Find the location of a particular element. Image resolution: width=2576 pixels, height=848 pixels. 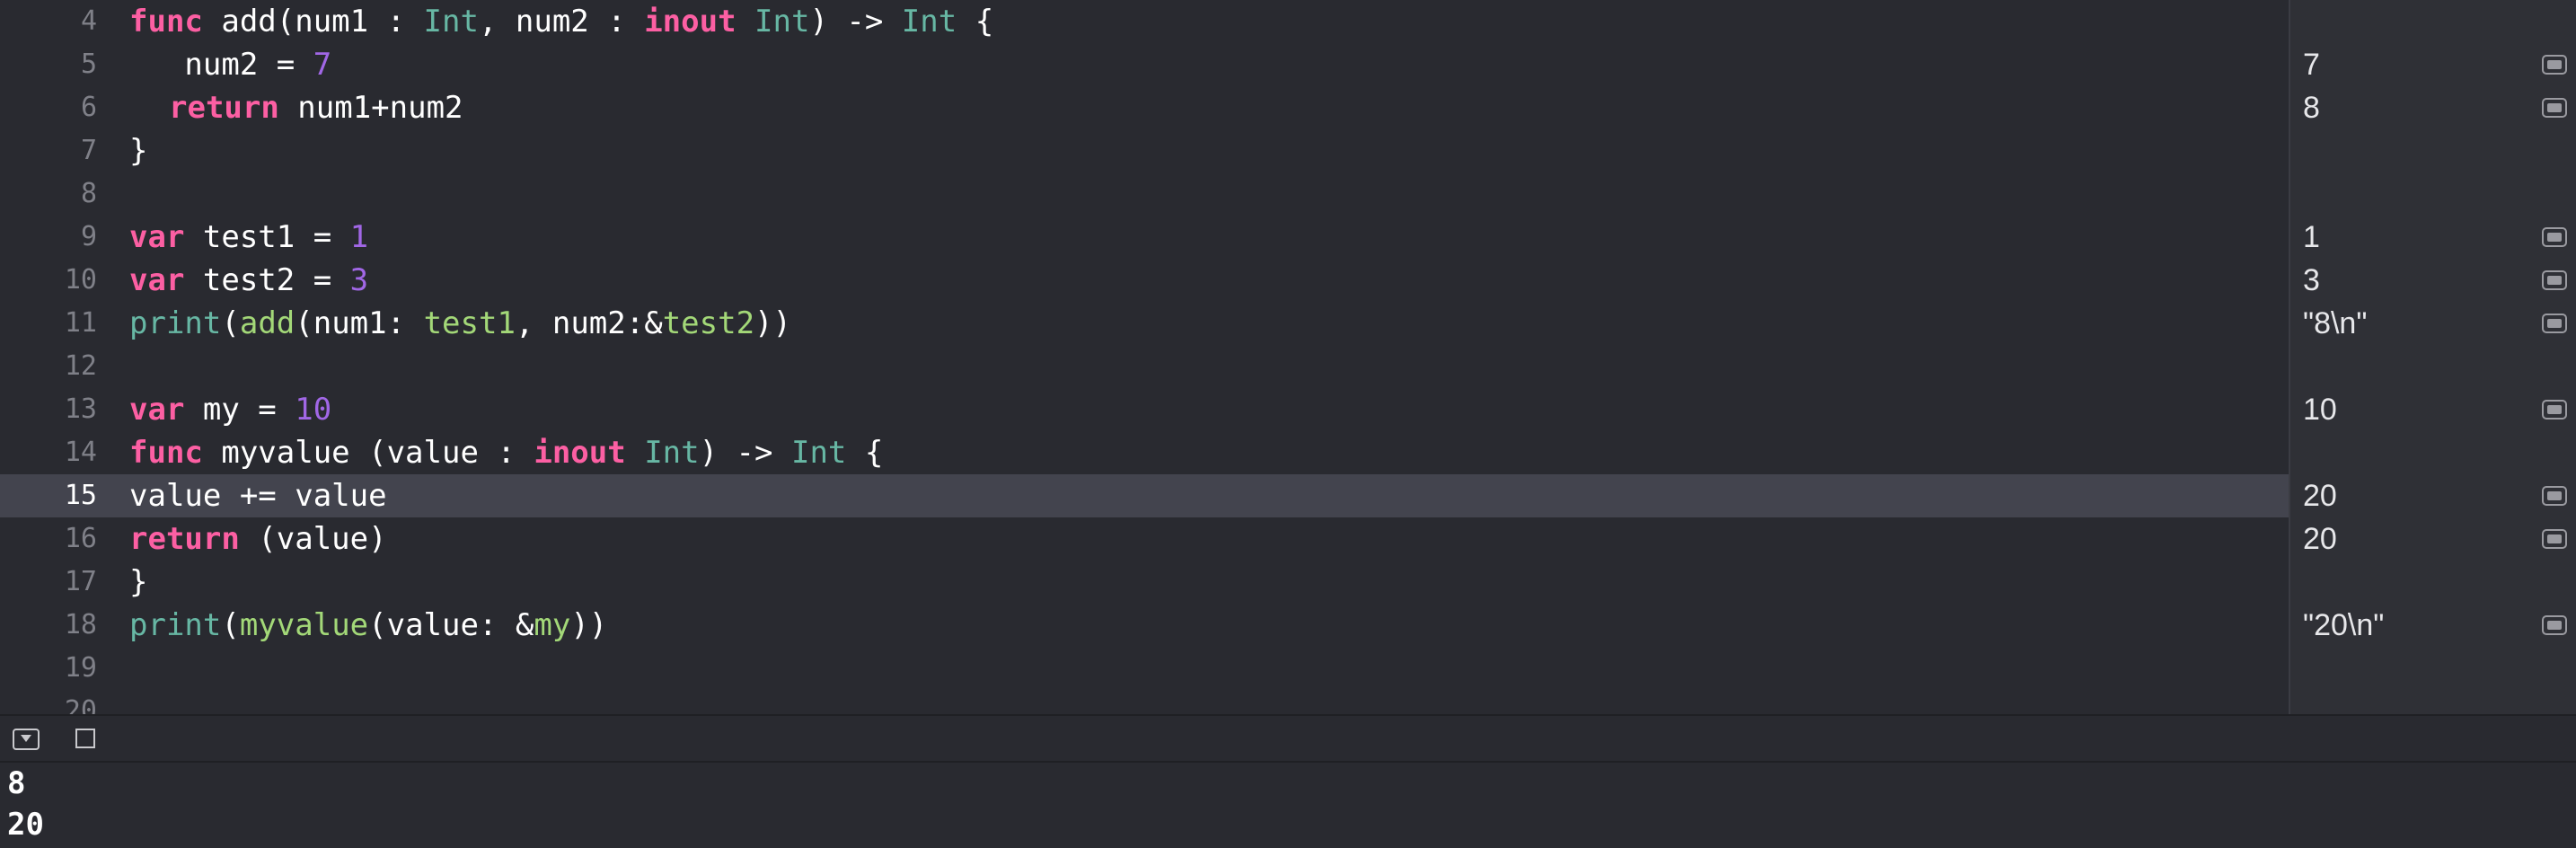

result-row: 20 is located at coordinates (2433, 539).